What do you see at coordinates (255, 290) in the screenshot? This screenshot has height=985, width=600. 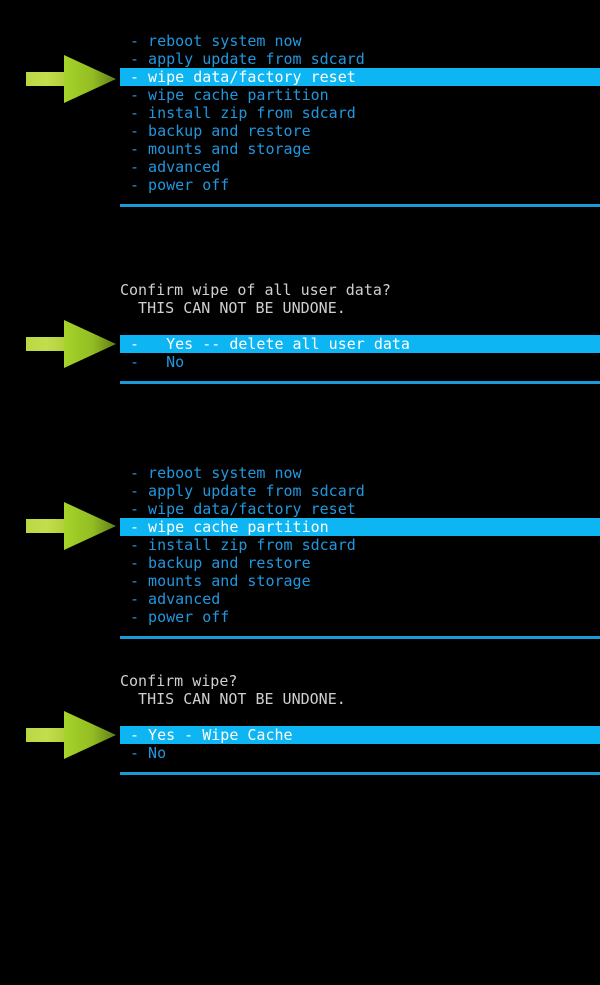 I see `confirm-question: Confirm wipe of all user data?` at bounding box center [255, 290].